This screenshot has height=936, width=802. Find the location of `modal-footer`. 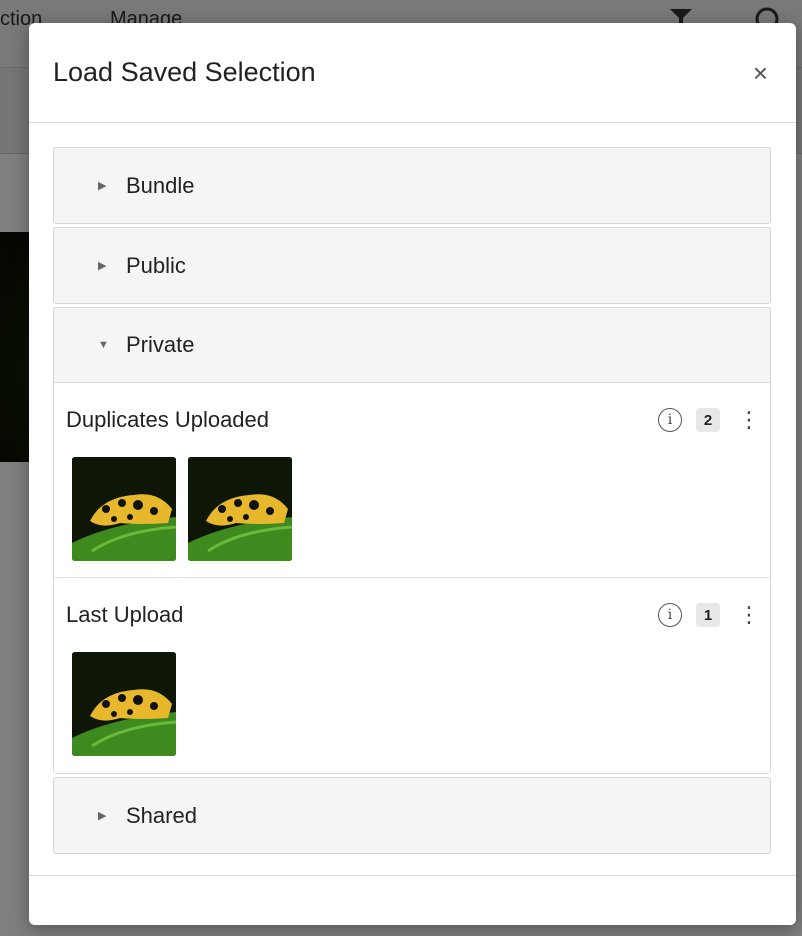

modal-footer is located at coordinates (412, 900).